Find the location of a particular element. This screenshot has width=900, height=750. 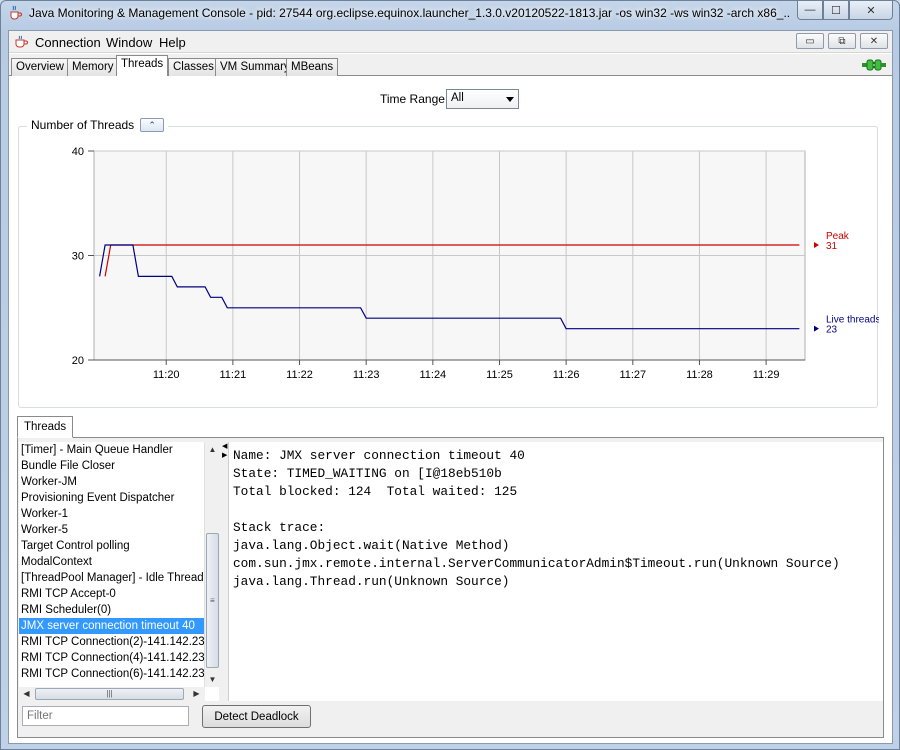

hscroll-thumb: ||| is located at coordinates (109, 694).